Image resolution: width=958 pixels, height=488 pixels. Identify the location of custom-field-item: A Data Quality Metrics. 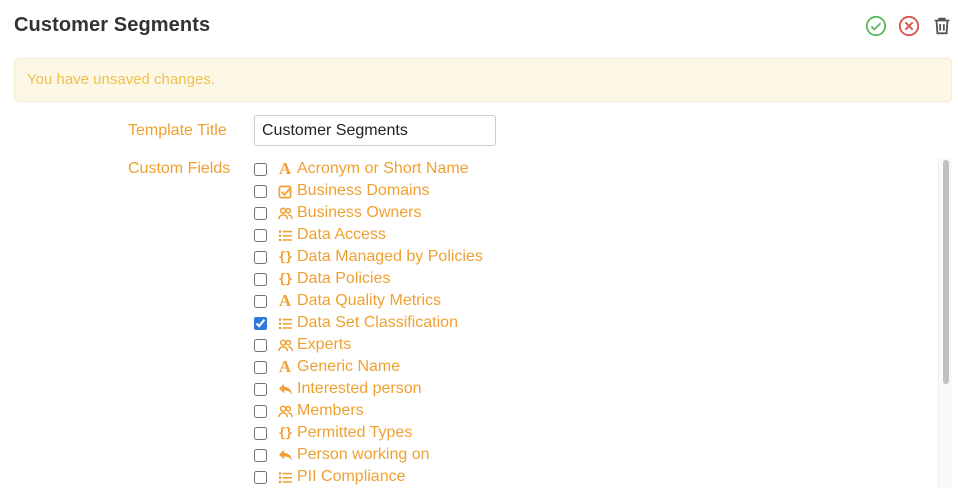
(590, 301).